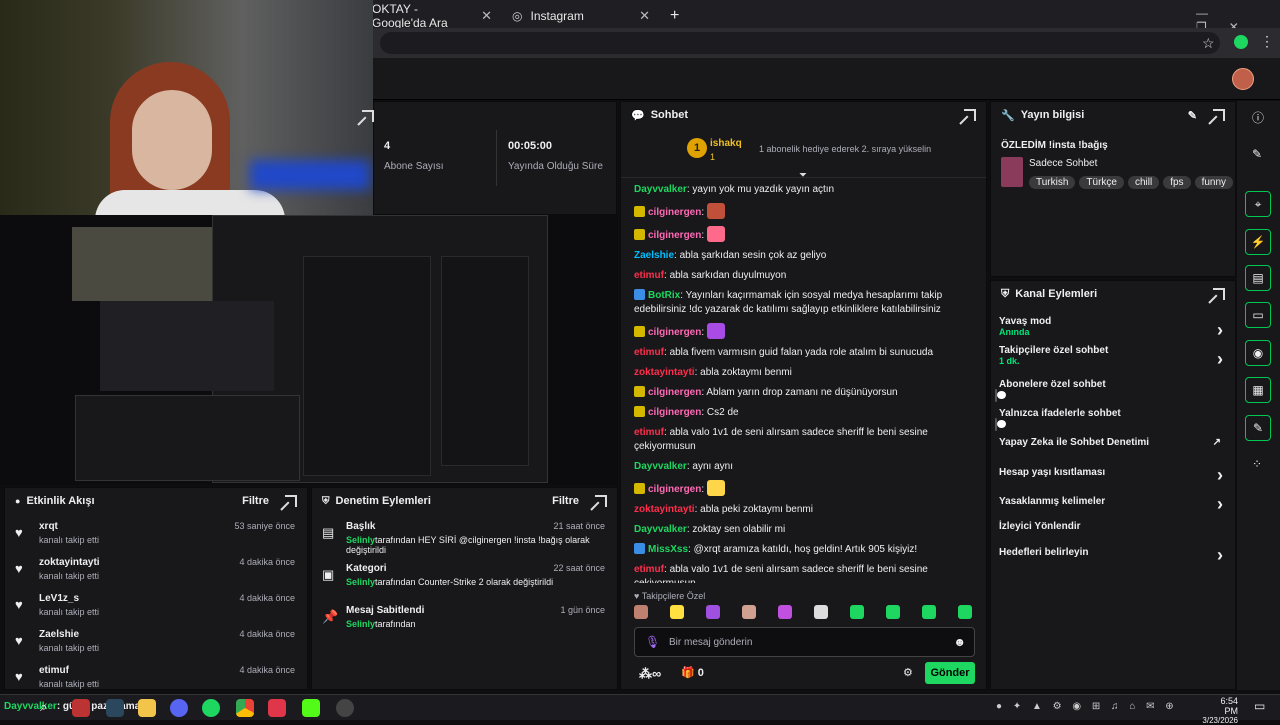 This screenshot has height=725, width=1280. Describe the element at coordinates (1258, 353) in the screenshot. I see `broadcast-icon: ◉` at that location.